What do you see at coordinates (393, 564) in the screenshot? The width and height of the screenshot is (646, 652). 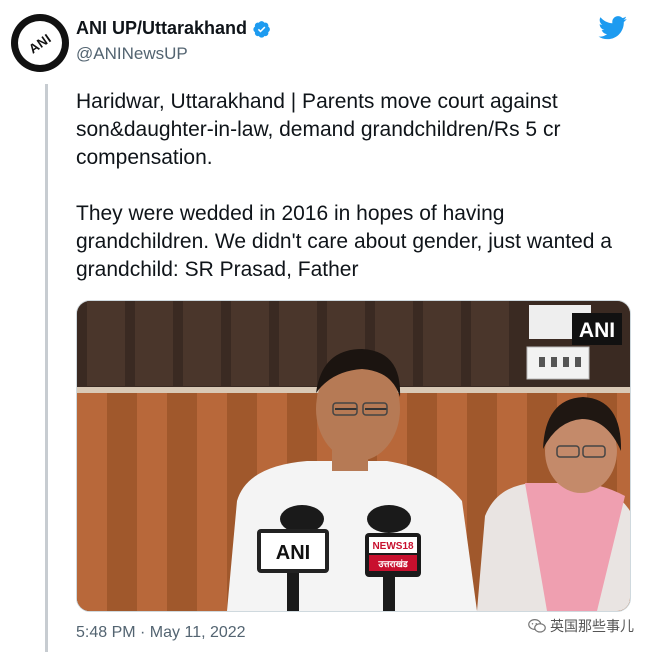 I see `mic-right-sublabel: उत्तराखंड` at bounding box center [393, 564].